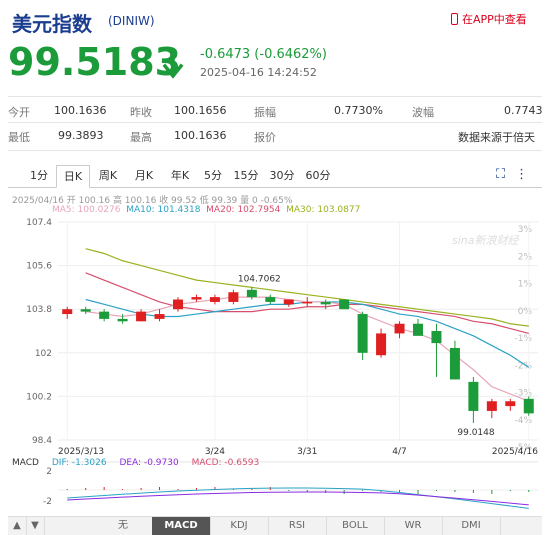 Image resolution: width=550 pixels, height=535 pixels. What do you see at coordinates (52, 24) in the screenshot?
I see `page-title: 美元指数` at bounding box center [52, 24].